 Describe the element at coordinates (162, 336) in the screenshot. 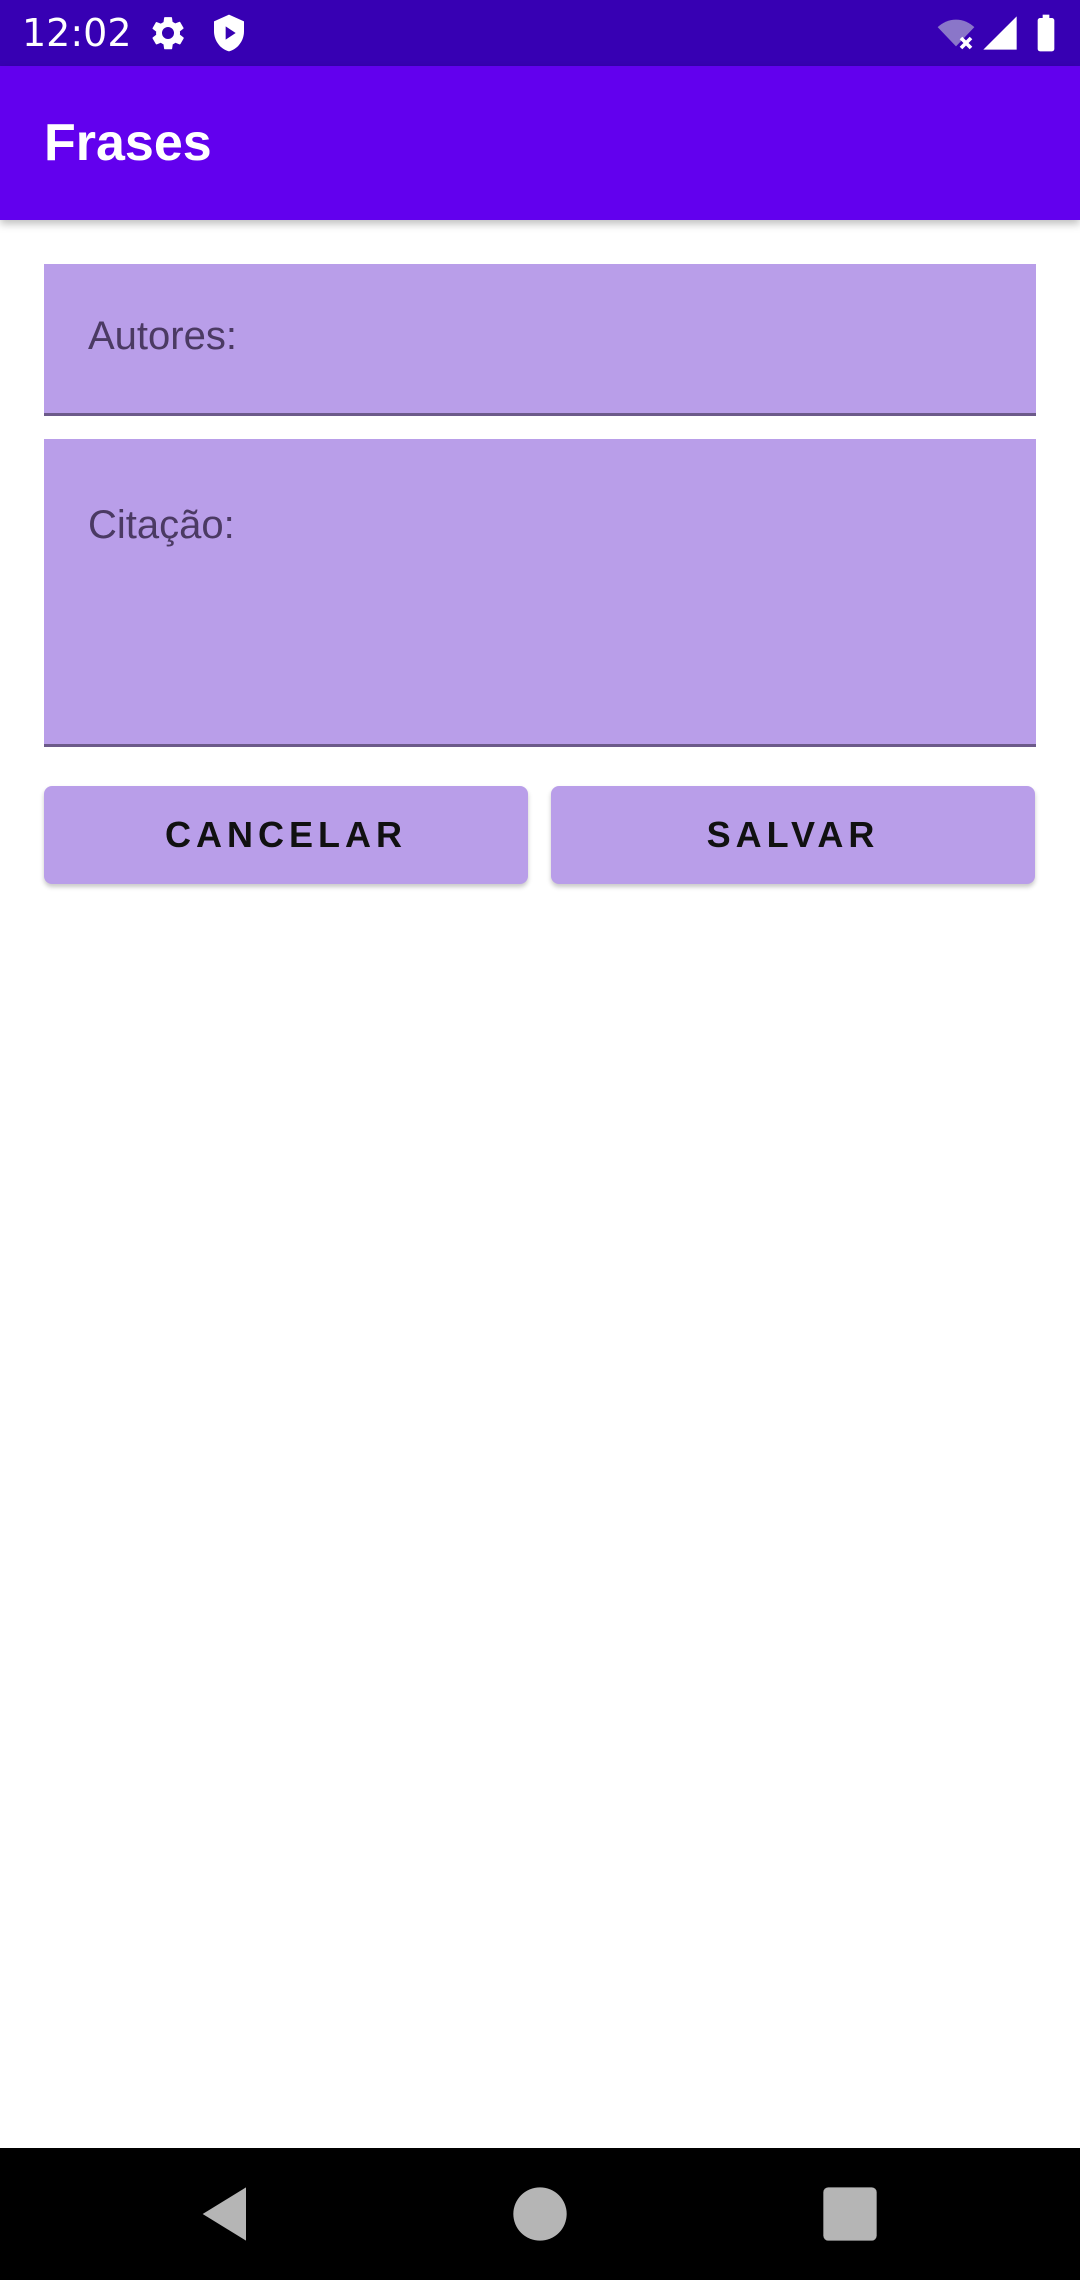

I see `authors-field-placeholder: Autores:` at that location.